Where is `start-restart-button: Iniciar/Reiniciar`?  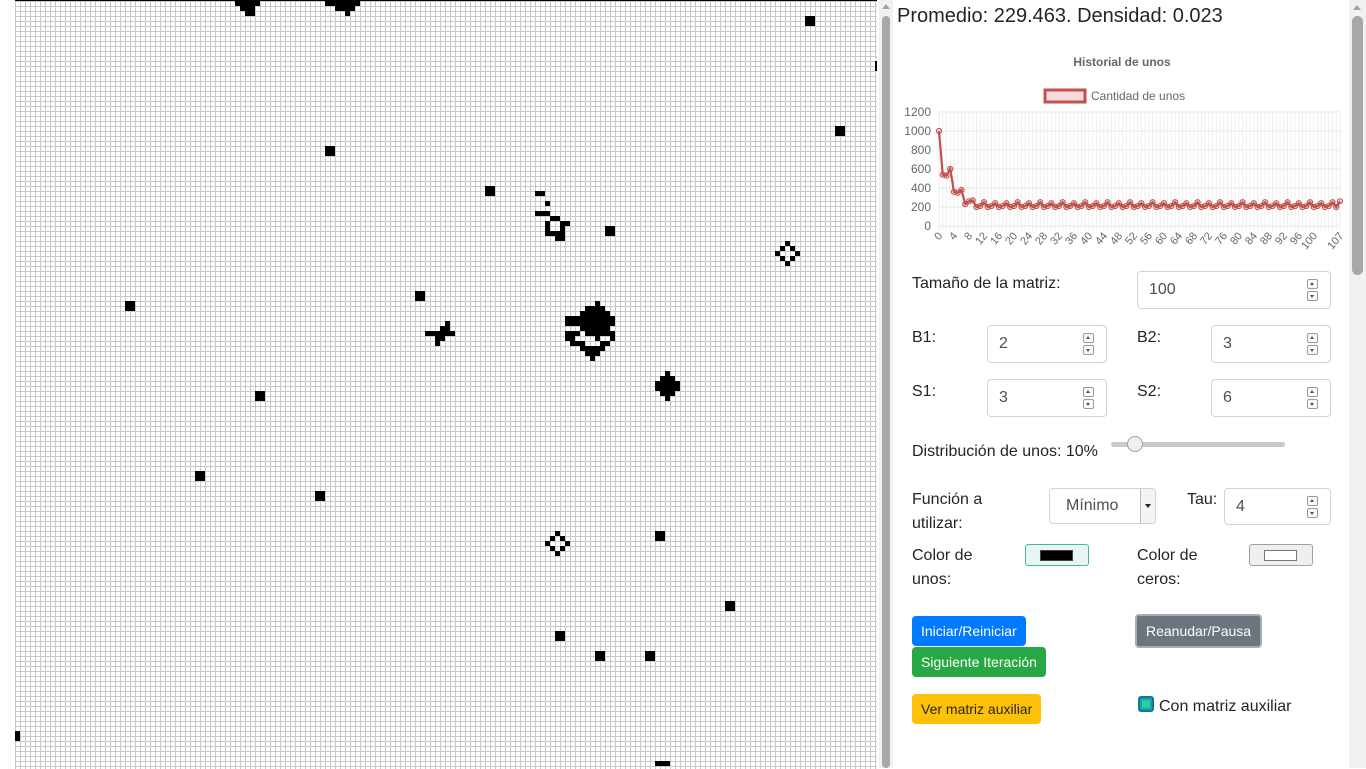
start-restart-button: Iniciar/Reiniciar is located at coordinates (969, 631).